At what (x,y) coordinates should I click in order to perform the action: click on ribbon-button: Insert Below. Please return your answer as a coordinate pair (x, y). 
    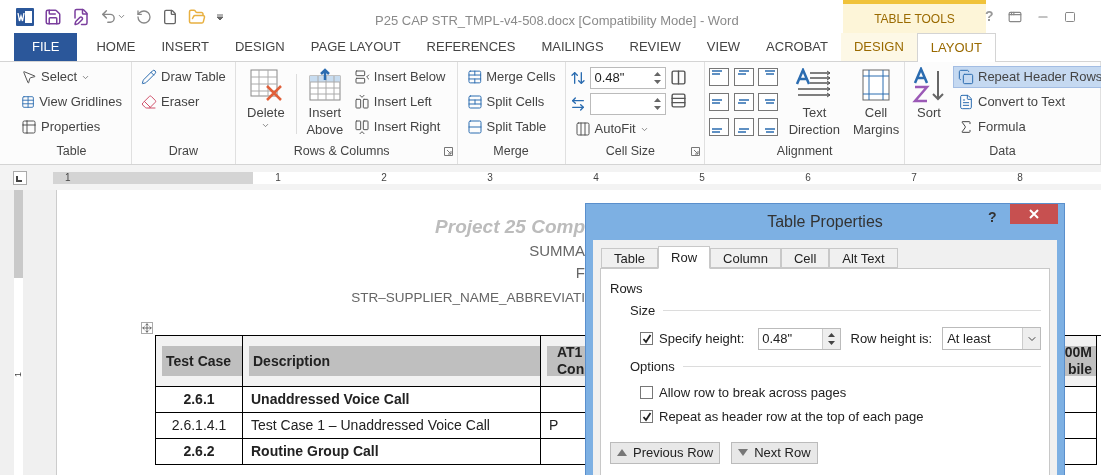
    Looking at the image, I should click on (399, 77).